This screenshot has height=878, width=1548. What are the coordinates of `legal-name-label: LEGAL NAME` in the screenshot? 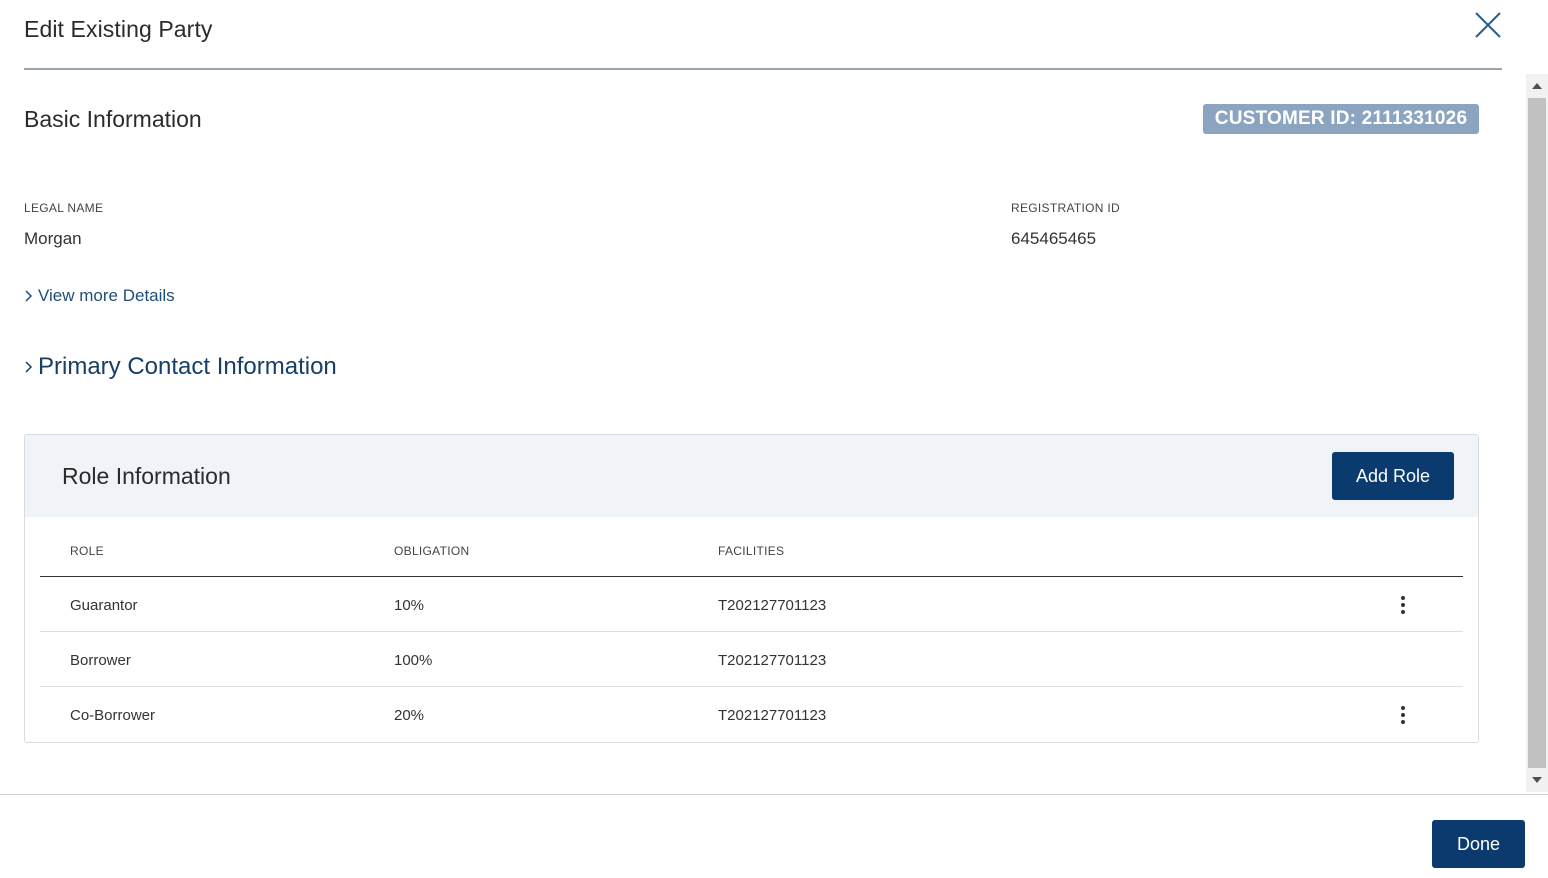 It's located at (64, 208).